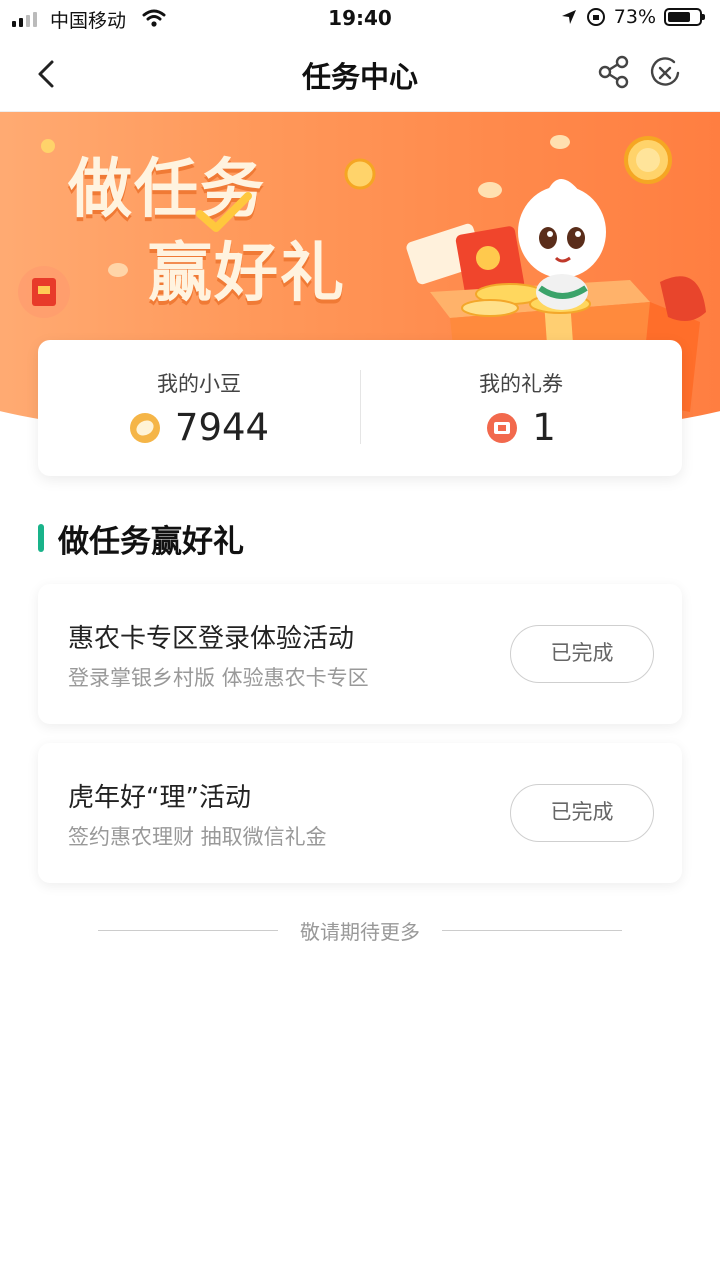  I want to click on navigation-bar: 任务中心, so click(360, 74).